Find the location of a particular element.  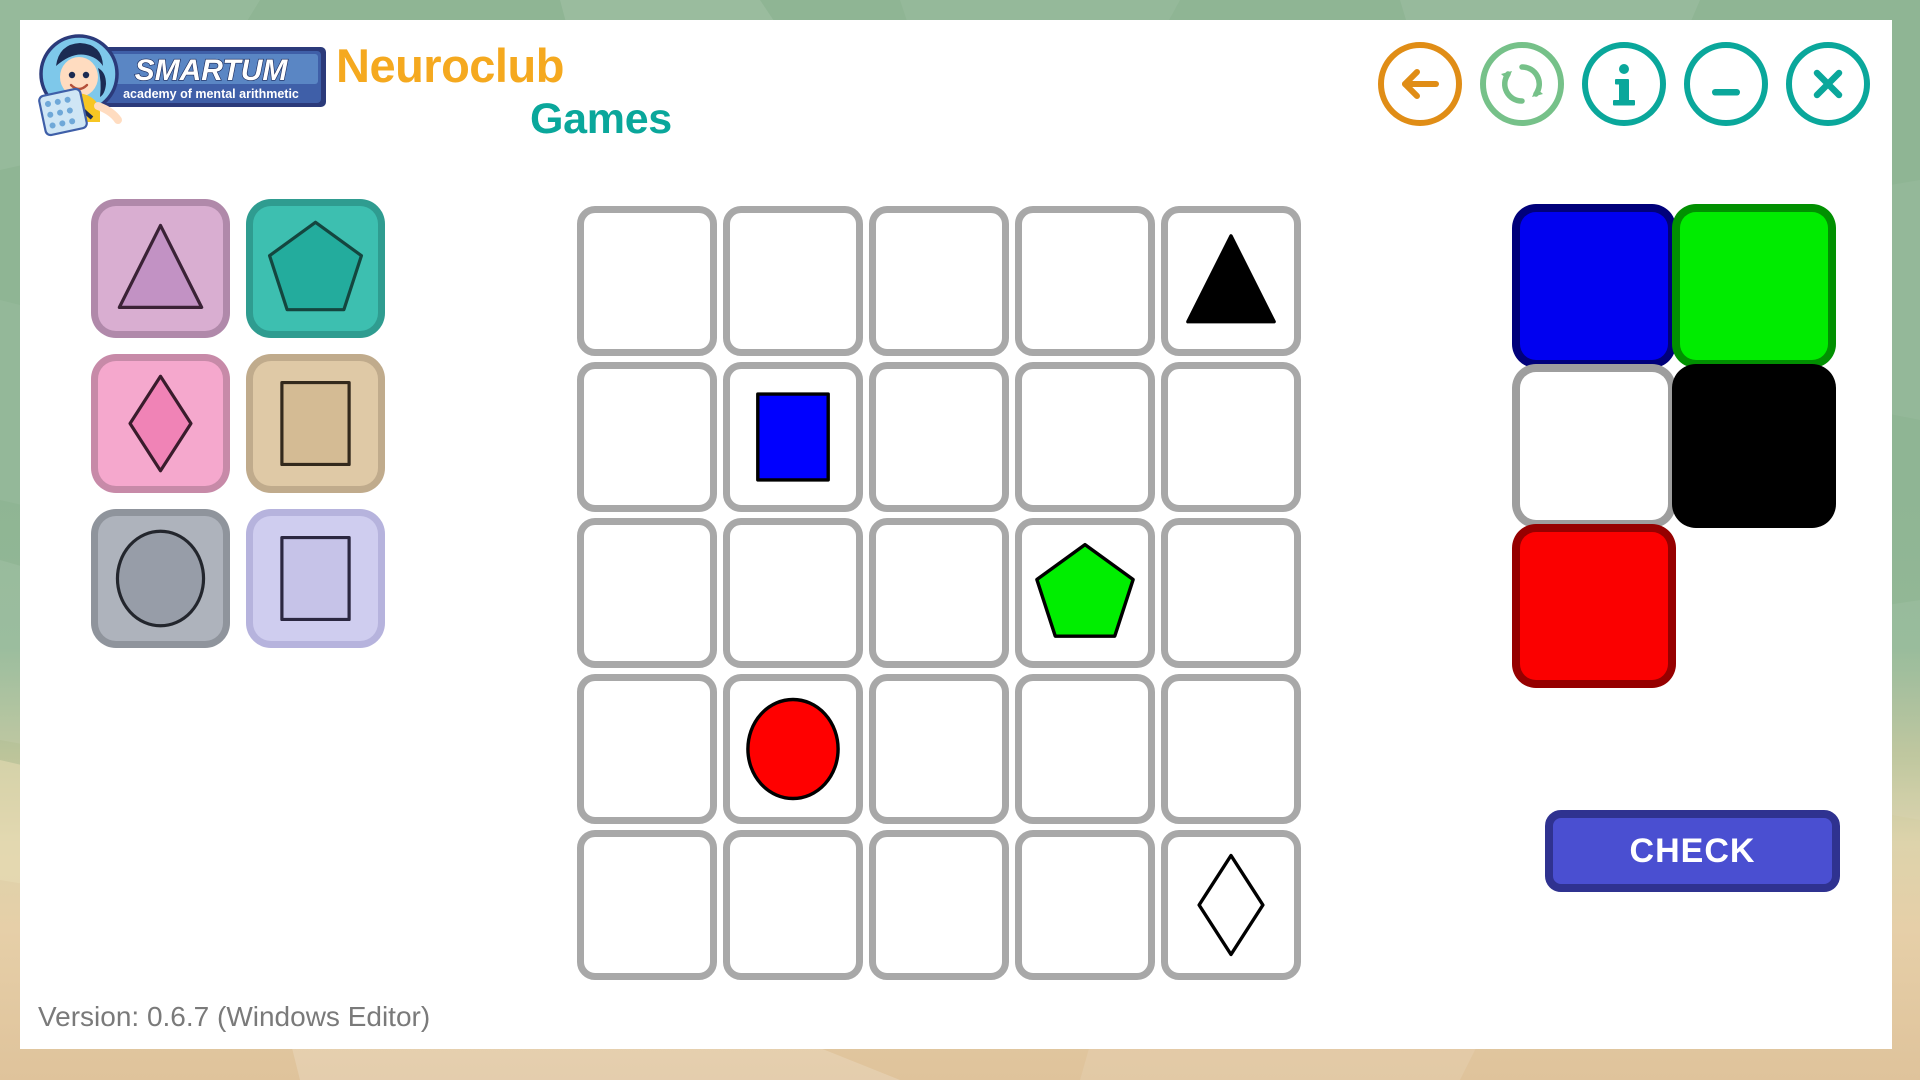

reset-button is located at coordinates (1522, 84).